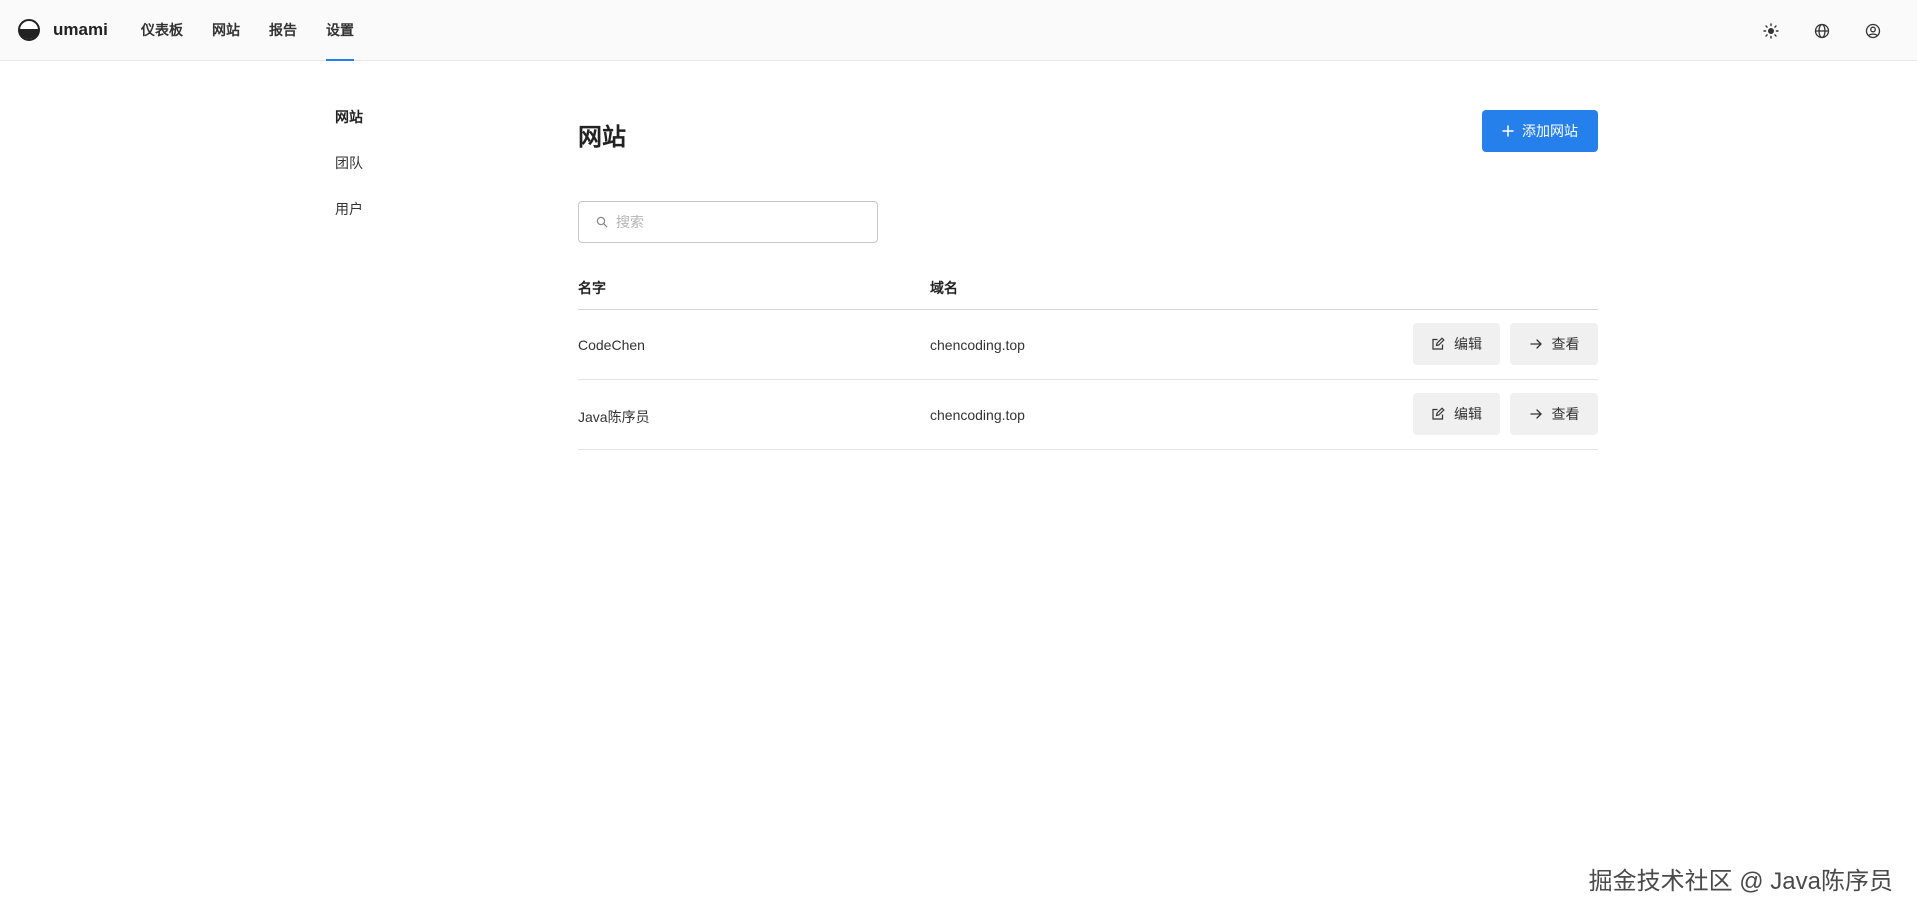 Image resolution: width=1917 pixels, height=912 pixels. Describe the element at coordinates (1088, 415) in the screenshot. I see `table-row: Java陈序员 chencoding.top 编辑 查看` at that location.